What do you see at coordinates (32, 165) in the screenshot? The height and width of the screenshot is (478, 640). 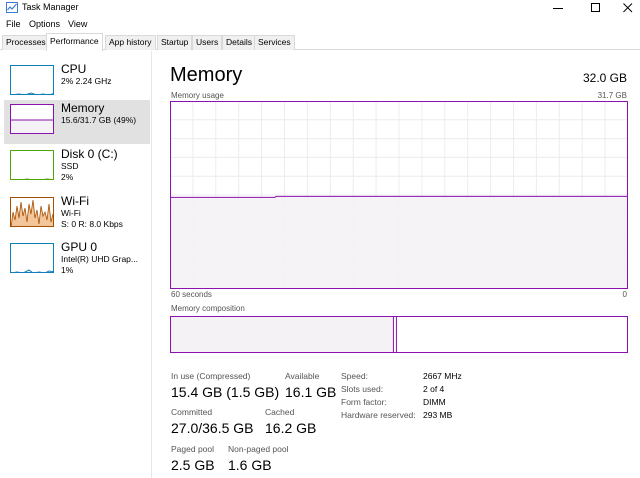 I see `disk-thumbnail` at bounding box center [32, 165].